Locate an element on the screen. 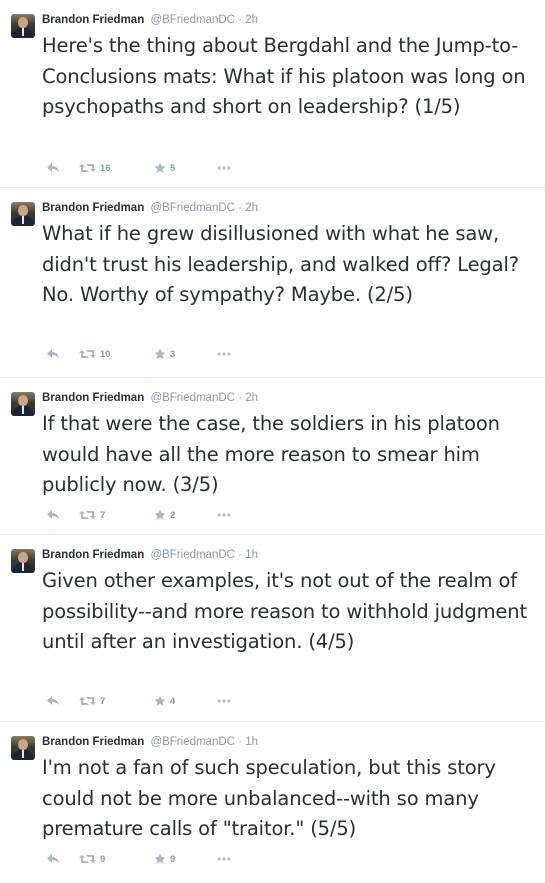 Image resolution: width=545 pixels, height=883 pixels. tweet-actions: 7 4 is located at coordinates (192, 701).